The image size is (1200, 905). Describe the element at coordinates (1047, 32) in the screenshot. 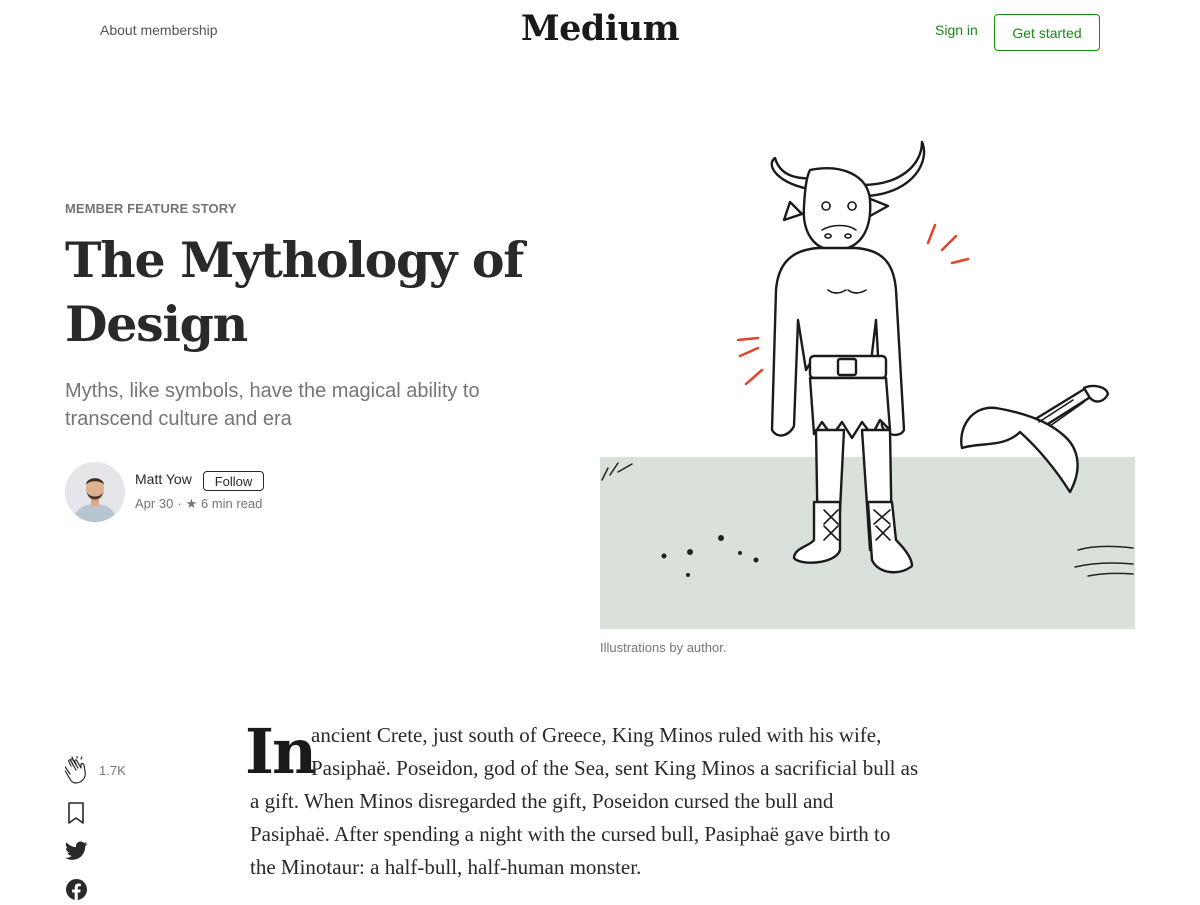

I see `get-started-button: Get started` at that location.